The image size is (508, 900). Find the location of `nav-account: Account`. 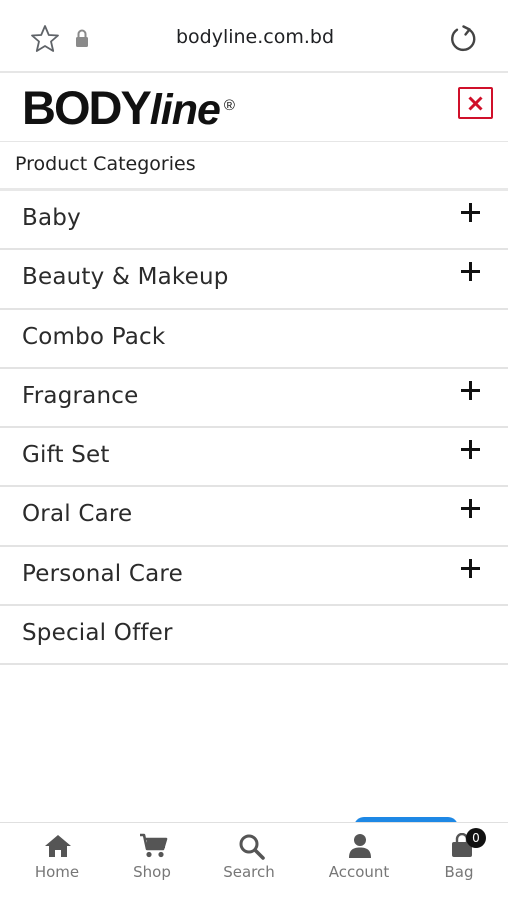

nav-account: Account is located at coordinates (359, 861).